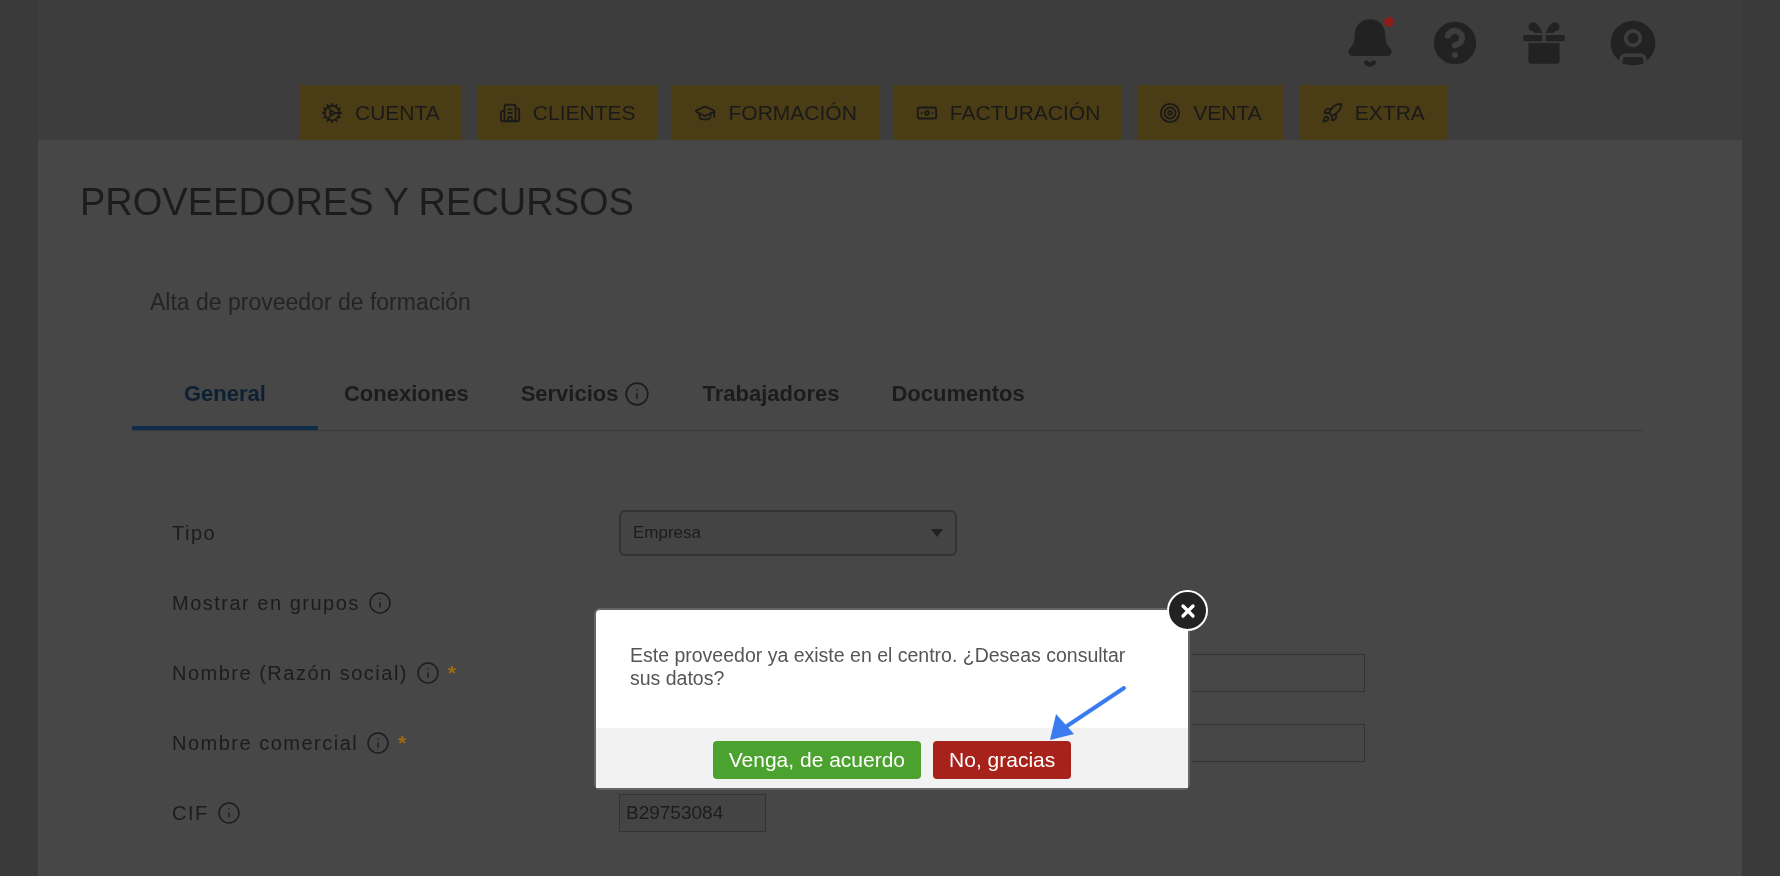 This screenshot has width=1780, height=876. Describe the element at coordinates (817, 760) in the screenshot. I see `confirm-button: Venga, de acuerdo` at that location.